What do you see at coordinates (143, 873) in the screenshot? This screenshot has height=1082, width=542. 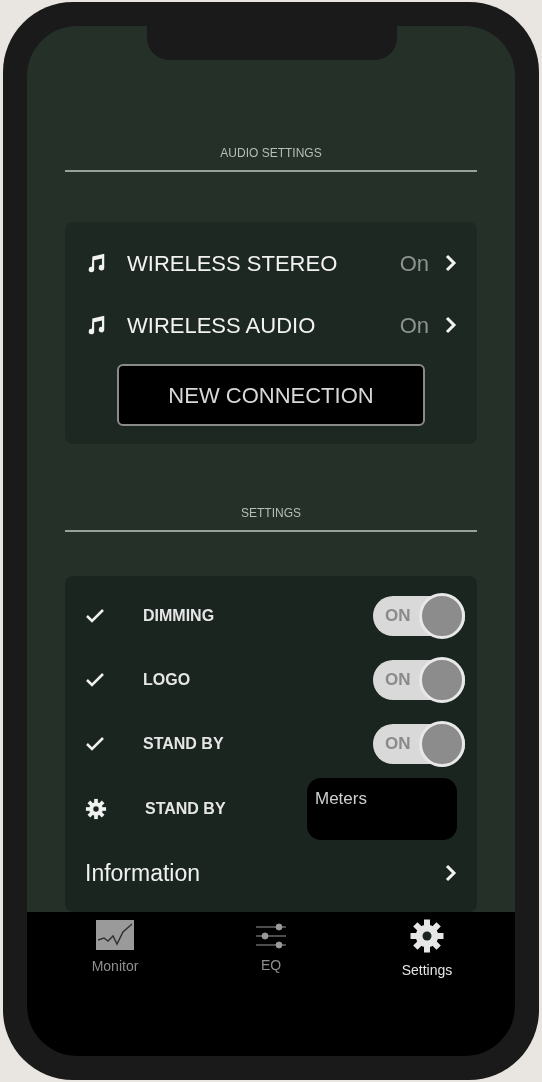 I see `row-label: Information` at bounding box center [143, 873].